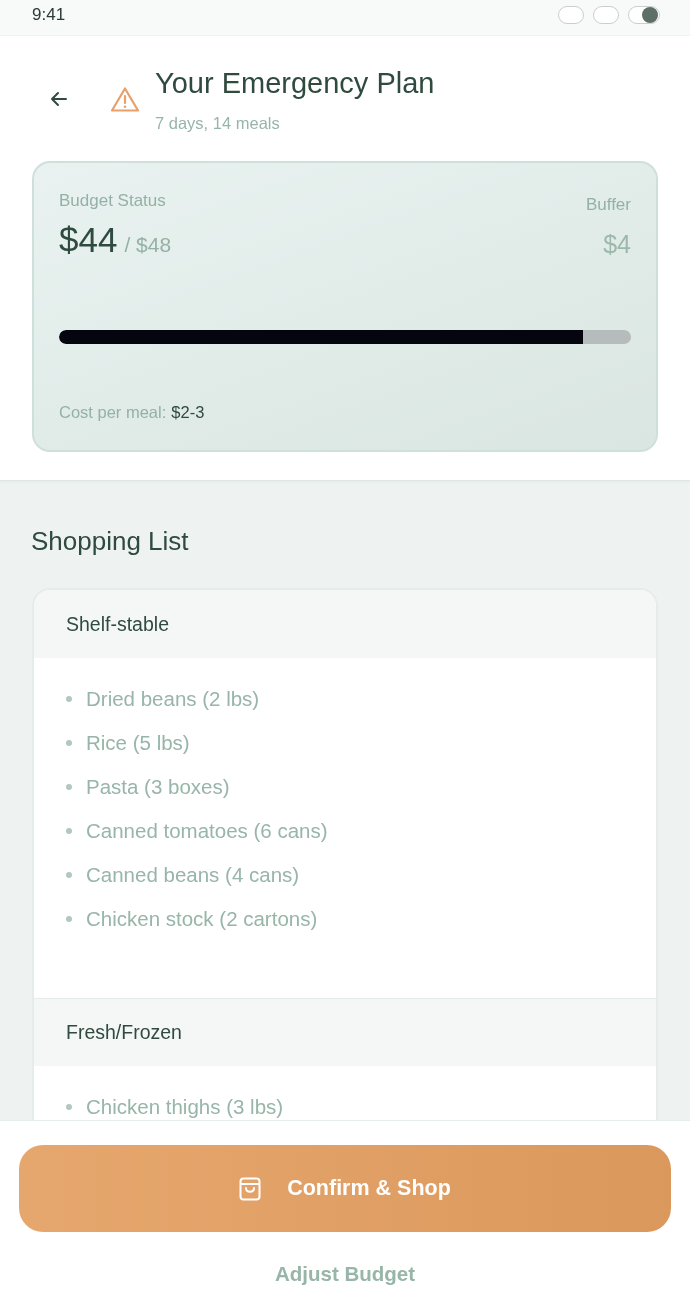 This screenshot has width=690, height=1314. What do you see at coordinates (173, 699) in the screenshot?
I see `list-item: Dried beans (2 lbs)` at bounding box center [173, 699].